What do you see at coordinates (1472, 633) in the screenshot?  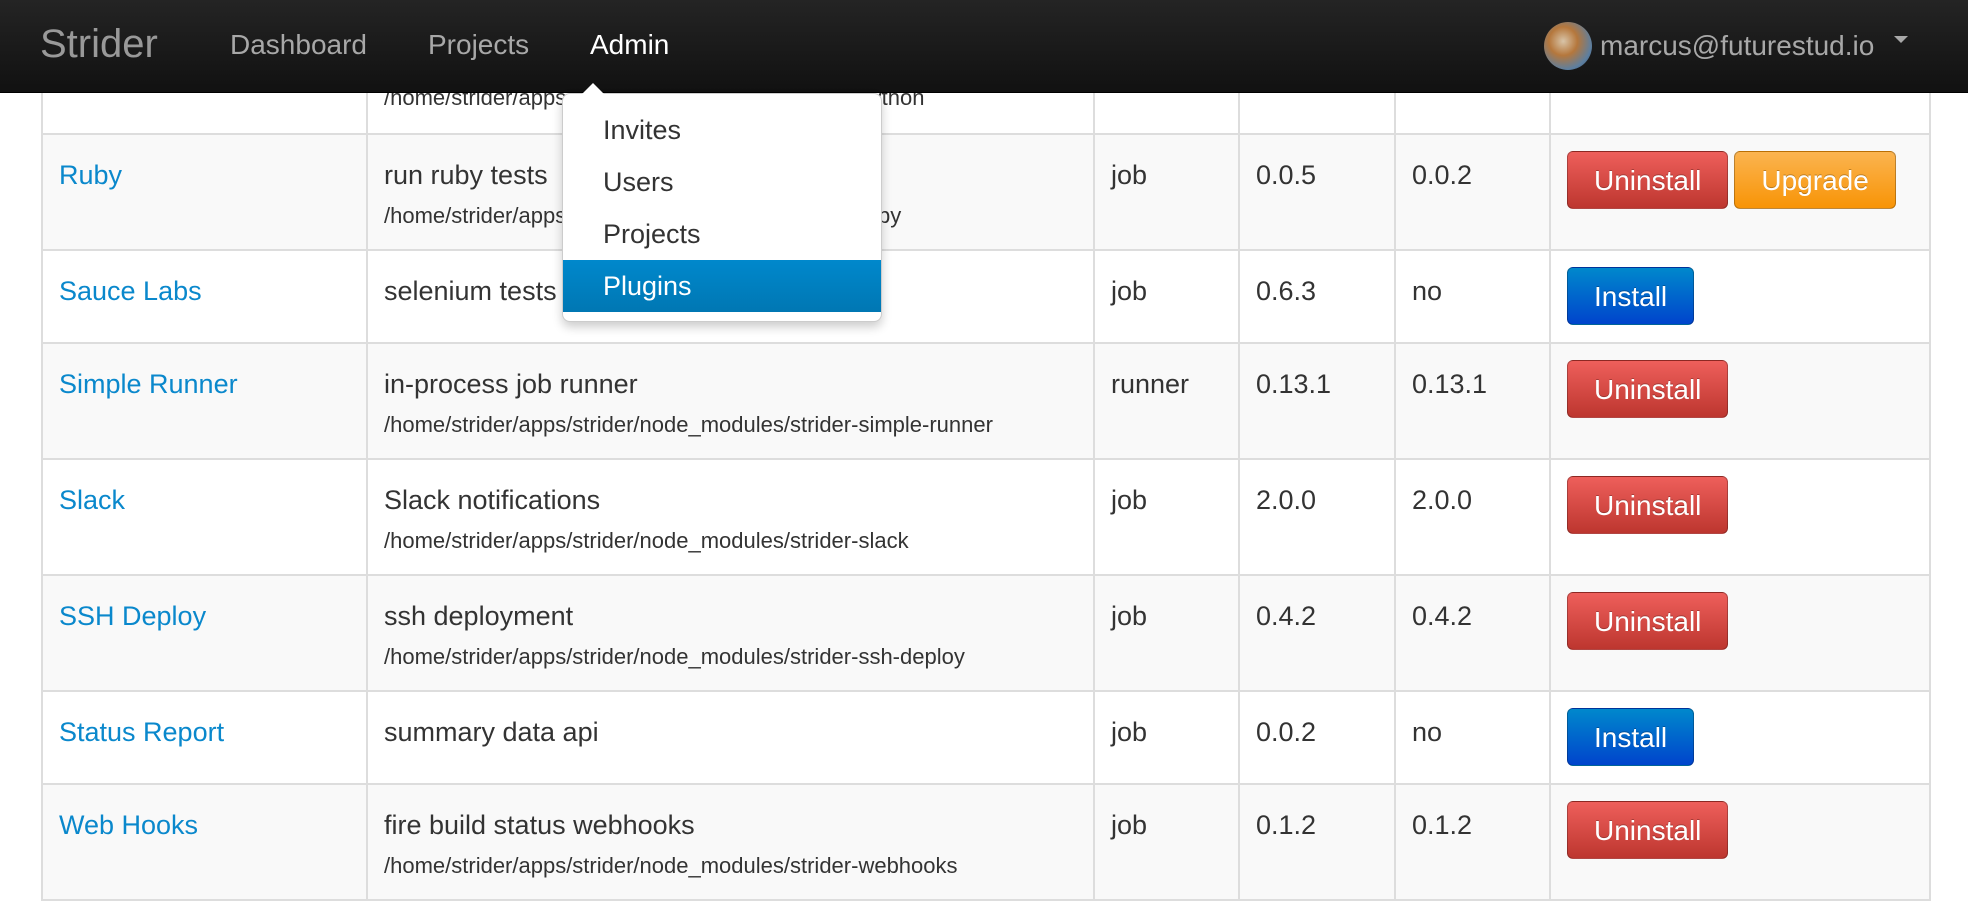 I see `plugin-installed-cell: 0.4.2` at bounding box center [1472, 633].